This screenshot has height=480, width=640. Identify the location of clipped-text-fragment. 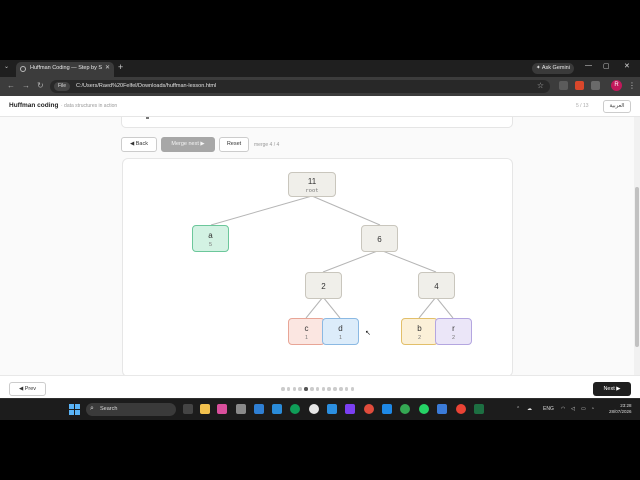
(147, 118).